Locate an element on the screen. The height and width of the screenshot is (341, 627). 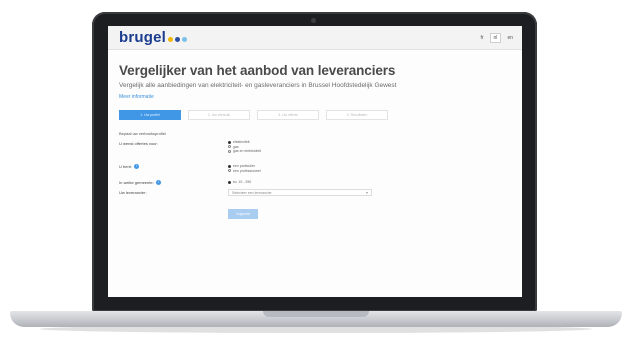
energy-option-both: gas en elektriciteit is located at coordinates (244, 151).